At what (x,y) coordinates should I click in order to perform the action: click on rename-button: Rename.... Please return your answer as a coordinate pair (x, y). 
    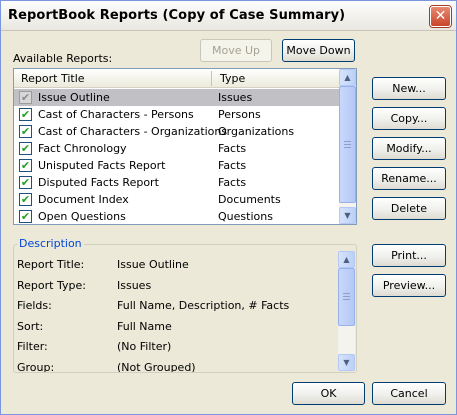
    Looking at the image, I should click on (409, 178).